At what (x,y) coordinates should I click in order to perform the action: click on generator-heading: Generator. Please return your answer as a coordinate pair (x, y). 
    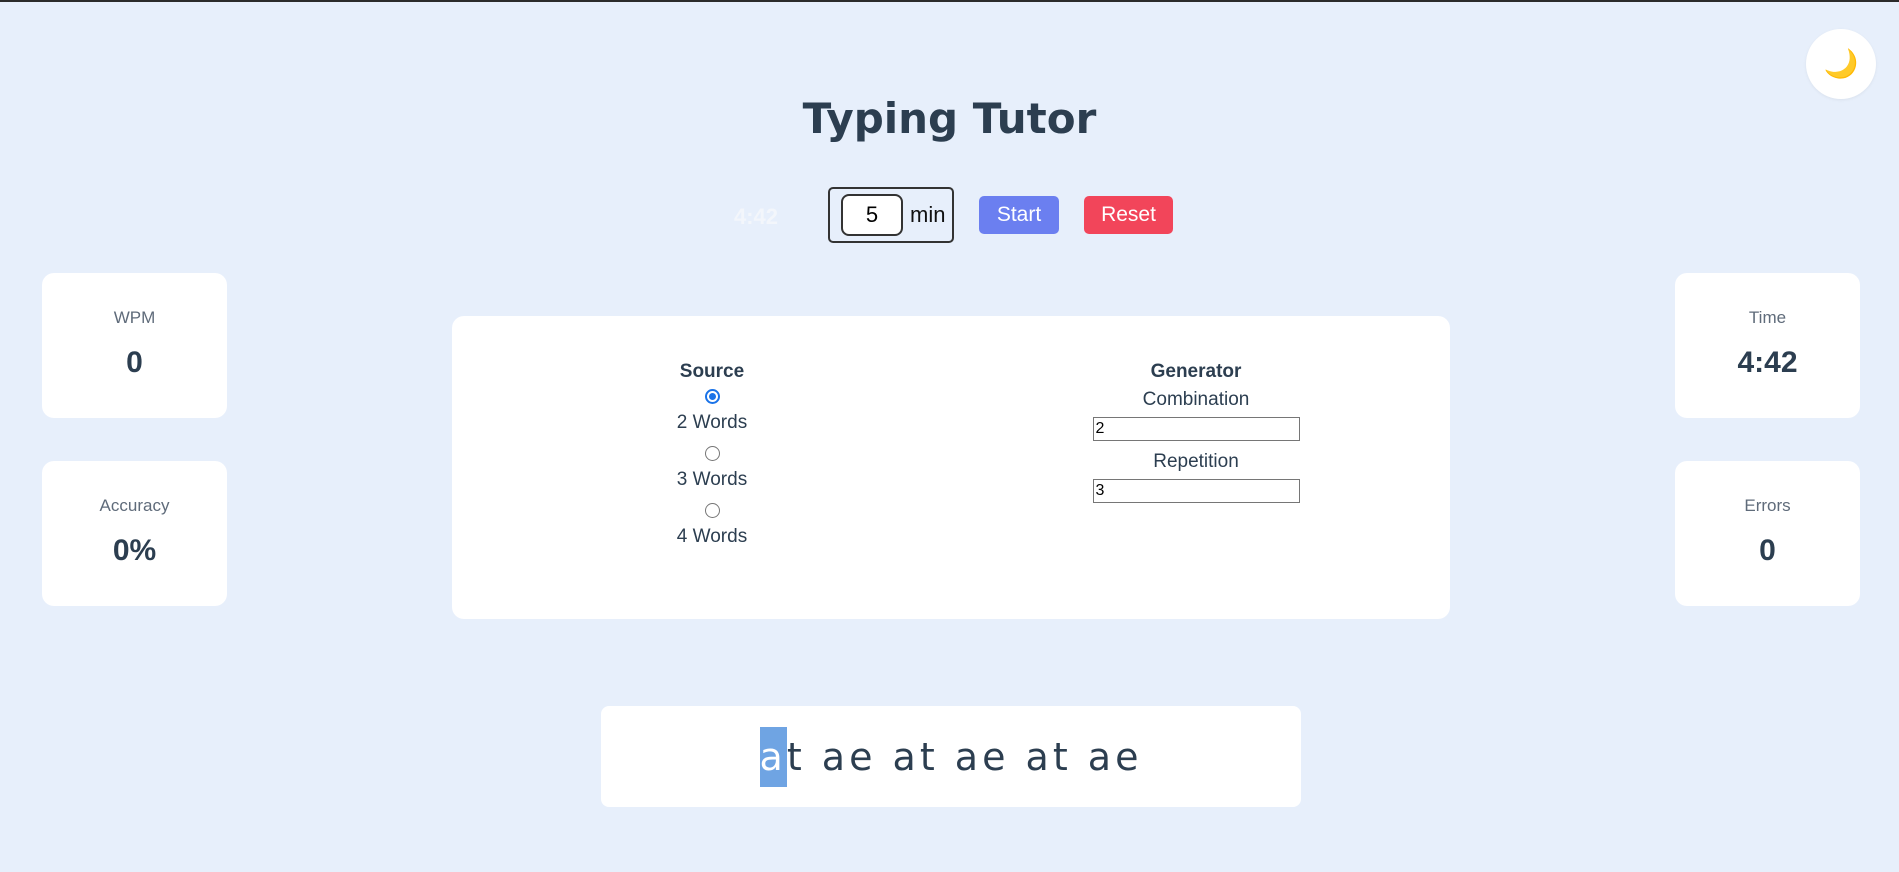
    Looking at the image, I should click on (1196, 371).